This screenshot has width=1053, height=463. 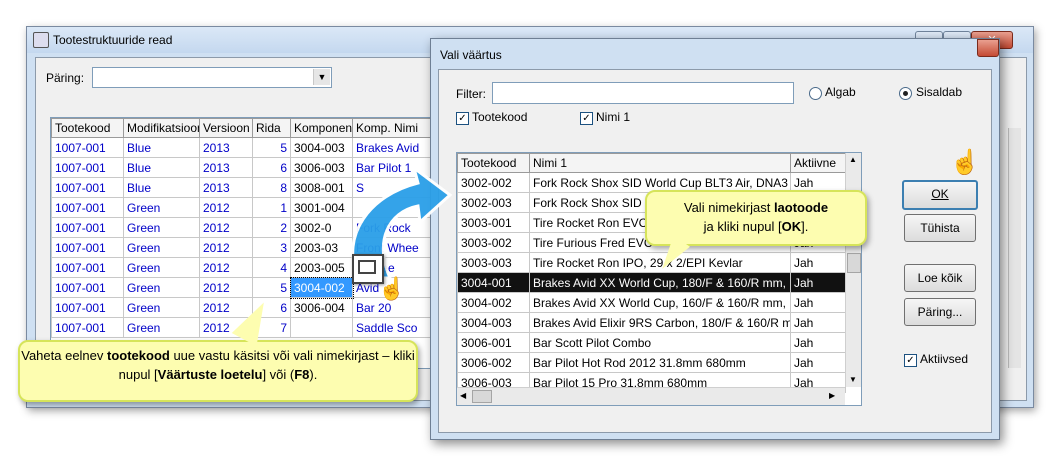 I want to click on radio-algab, so click(x=815, y=93).